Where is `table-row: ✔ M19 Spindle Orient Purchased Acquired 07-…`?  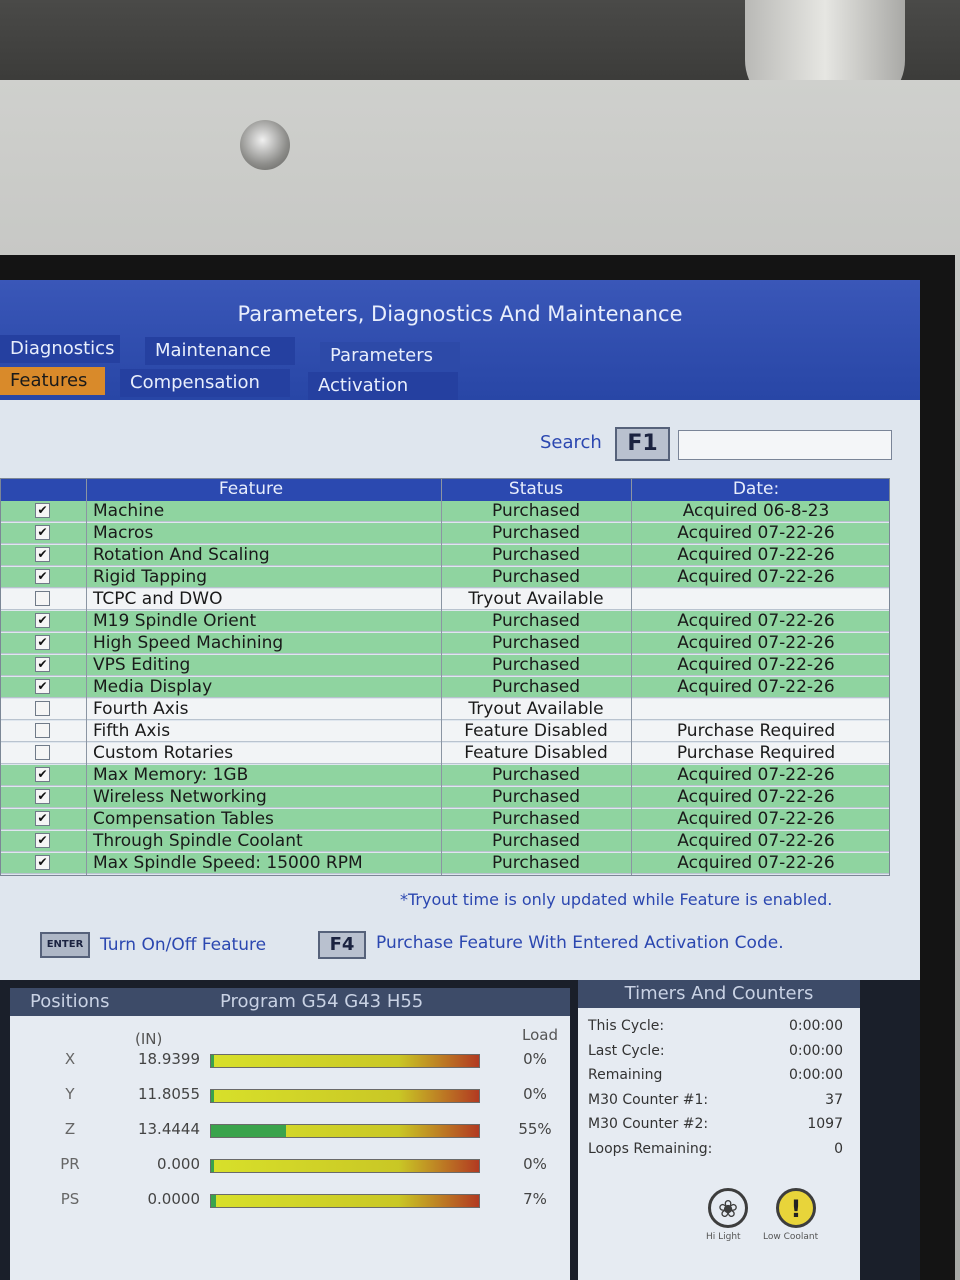 table-row: ✔ M19 Spindle Orient Purchased Acquired 07-… is located at coordinates (445, 621).